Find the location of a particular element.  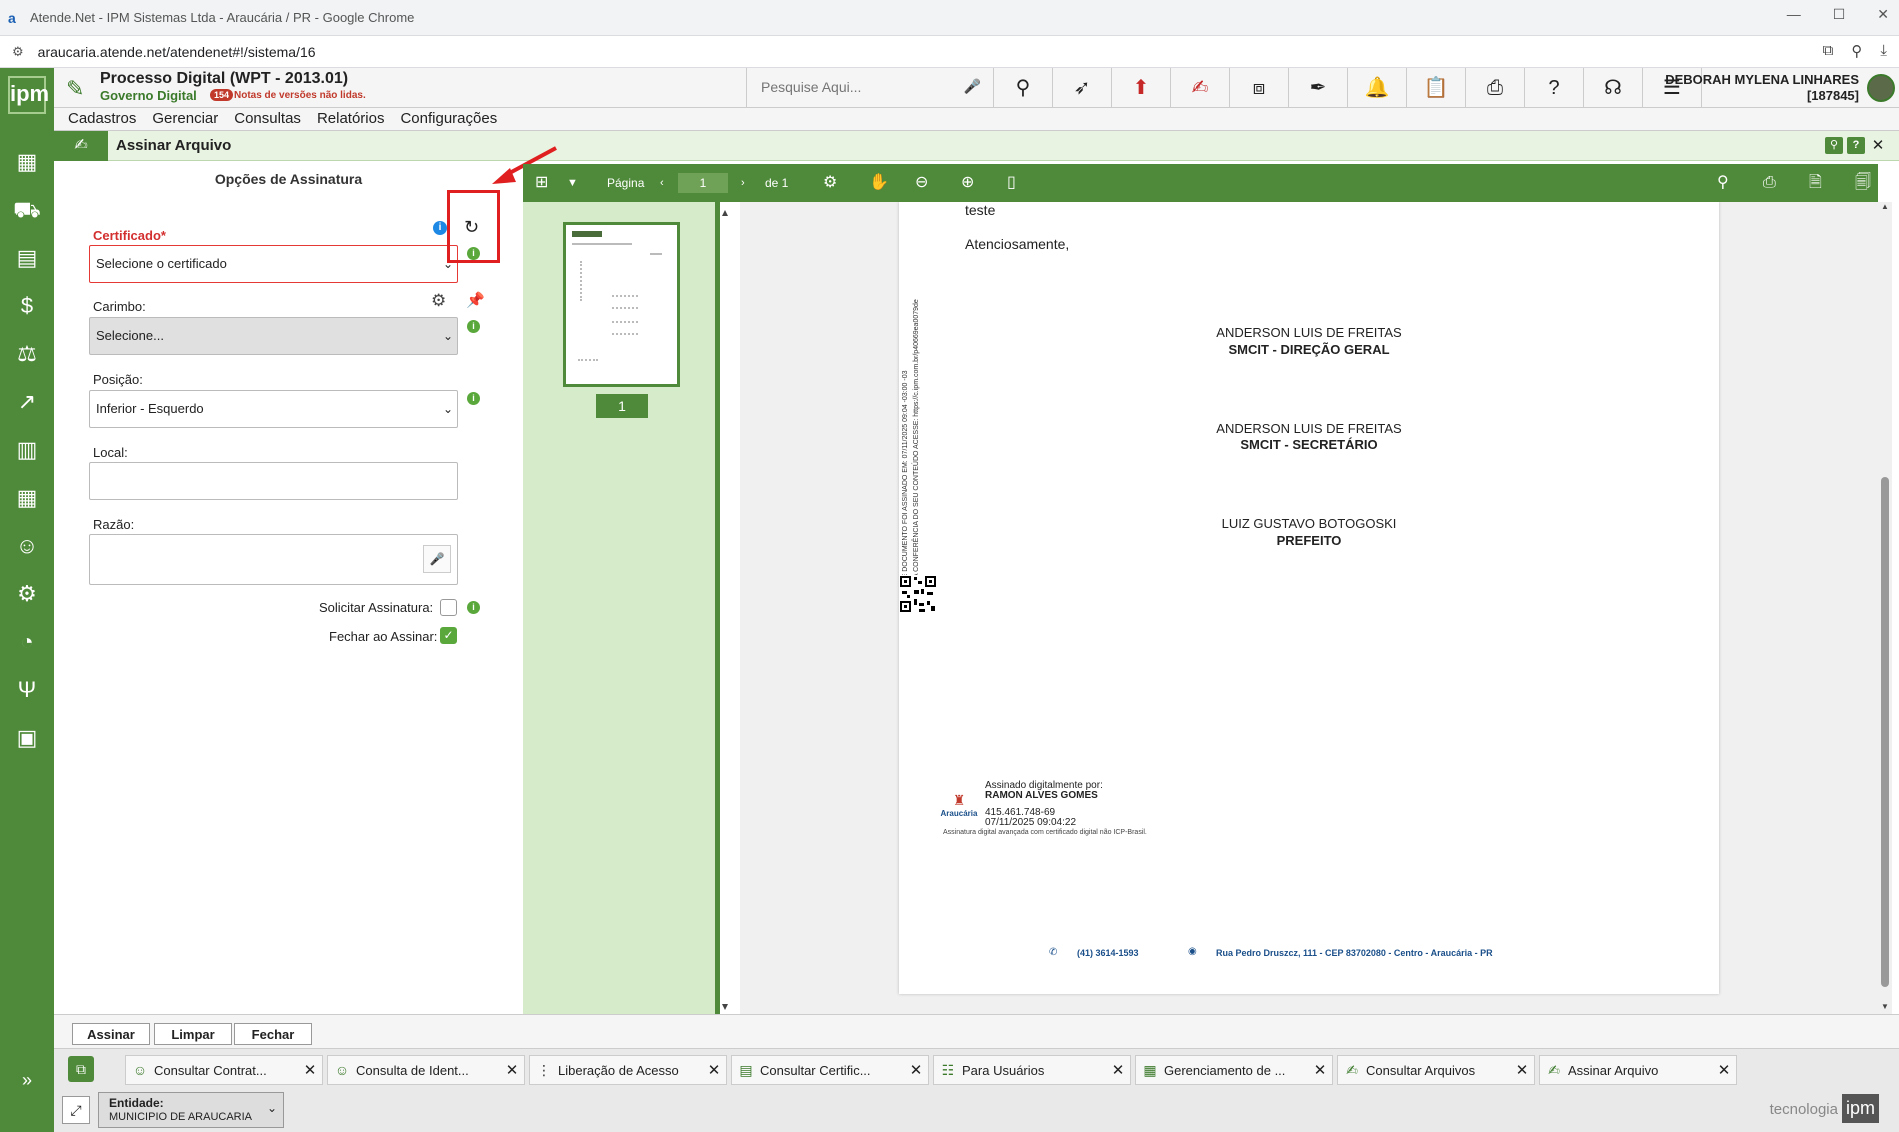

menu-cadastros: Cadastros is located at coordinates (102, 119).